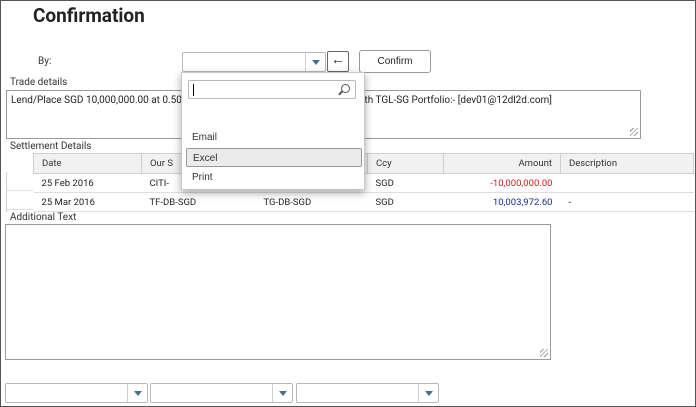  Describe the element at coordinates (345, 88) in the screenshot. I see `search-icon` at that location.